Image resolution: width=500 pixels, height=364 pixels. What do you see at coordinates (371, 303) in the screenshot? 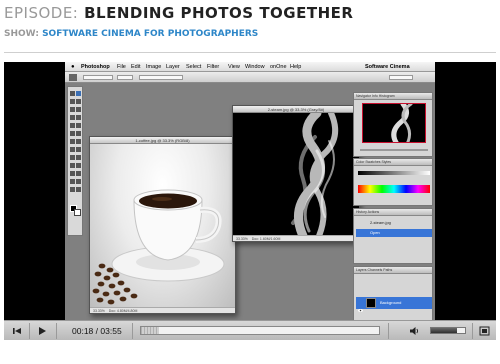
I see `layer-thumbnail` at bounding box center [371, 303].